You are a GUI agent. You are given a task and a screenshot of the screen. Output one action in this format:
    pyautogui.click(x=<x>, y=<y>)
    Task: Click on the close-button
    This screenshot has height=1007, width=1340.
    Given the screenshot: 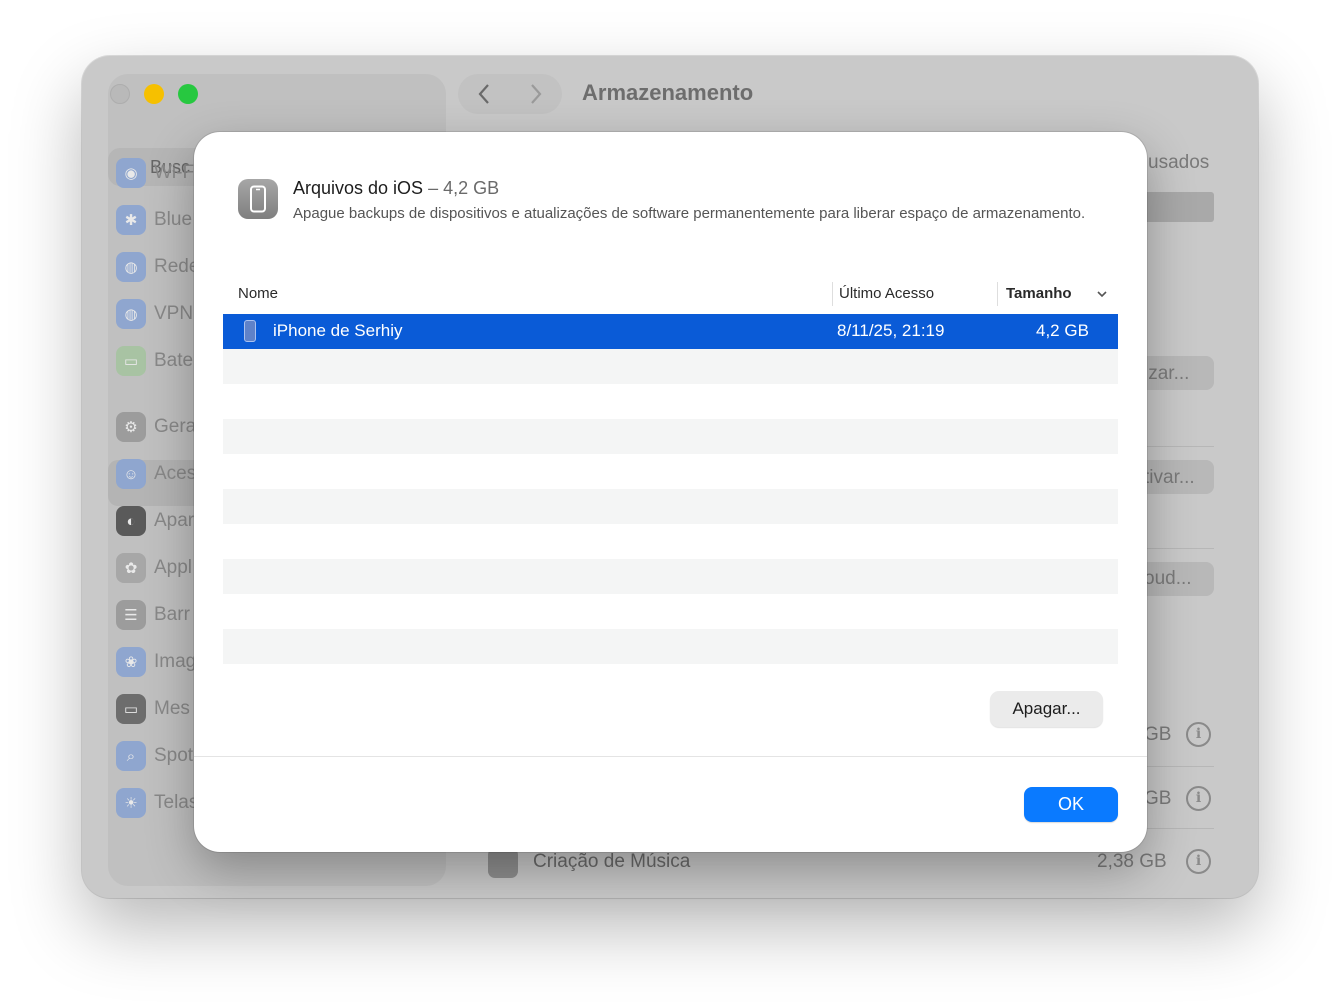 What is the action you would take?
    pyautogui.click(x=120, y=94)
    